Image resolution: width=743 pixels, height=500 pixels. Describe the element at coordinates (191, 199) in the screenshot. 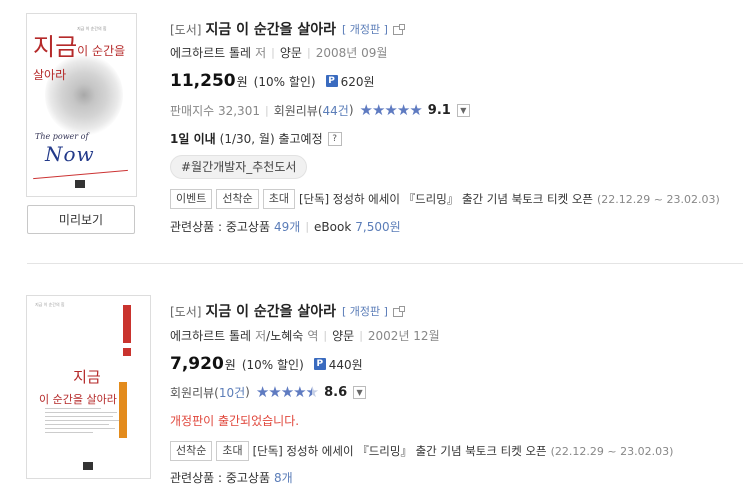

I see `tag-event: 이벤트` at that location.